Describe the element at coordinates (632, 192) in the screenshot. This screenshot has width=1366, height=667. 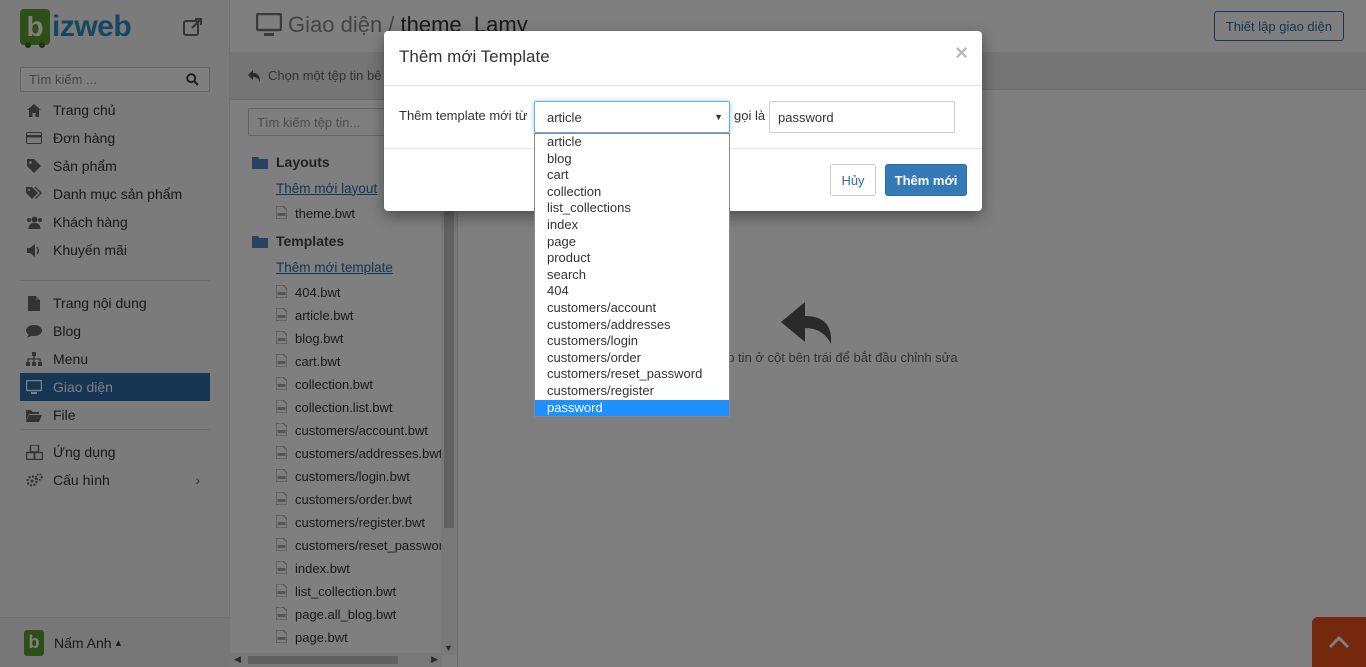
I see `dropdown-option: collection` at that location.